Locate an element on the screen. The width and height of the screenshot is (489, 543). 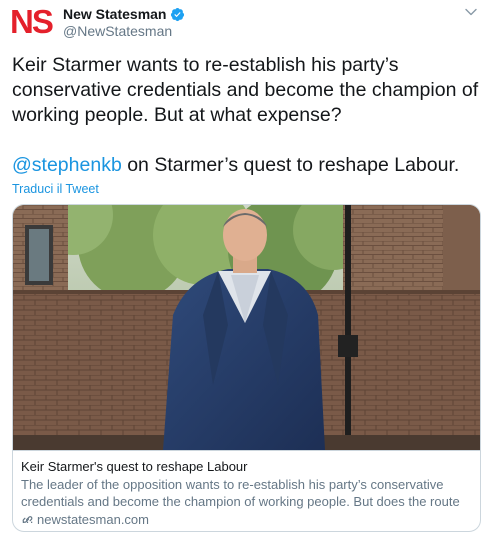
verified-badge-icon is located at coordinates (177, 14).